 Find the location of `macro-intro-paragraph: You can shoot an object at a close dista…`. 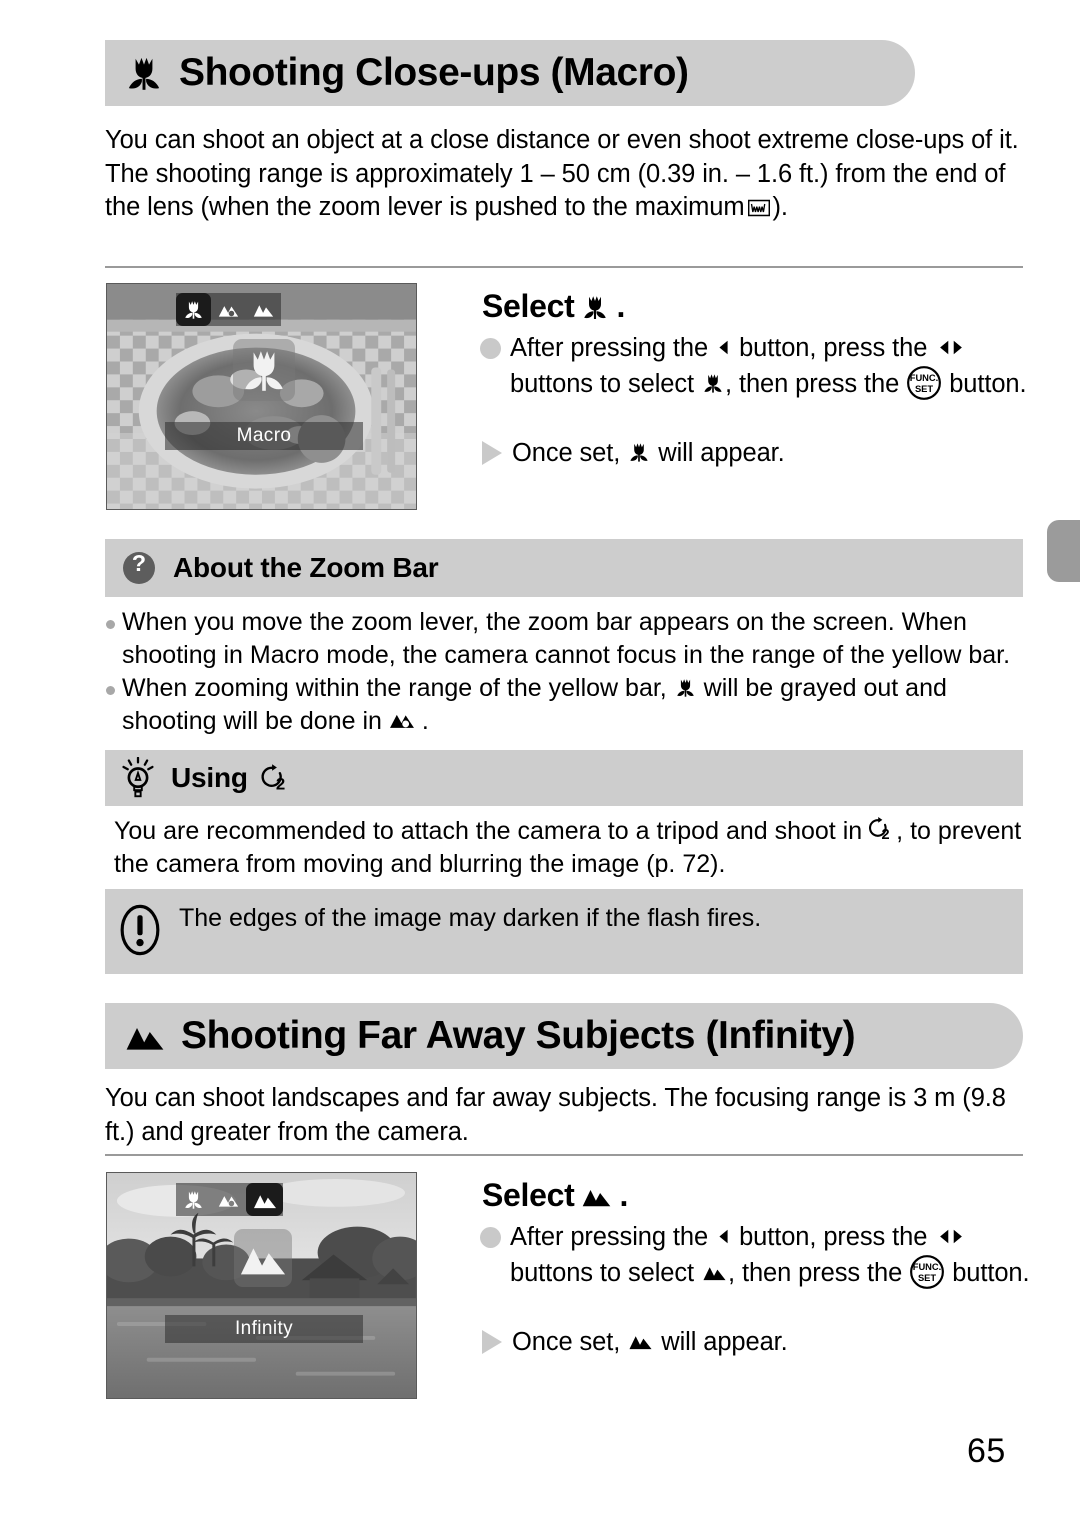

macro-intro-paragraph: You can shoot an object at a close dista… is located at coordinates (567, 174).